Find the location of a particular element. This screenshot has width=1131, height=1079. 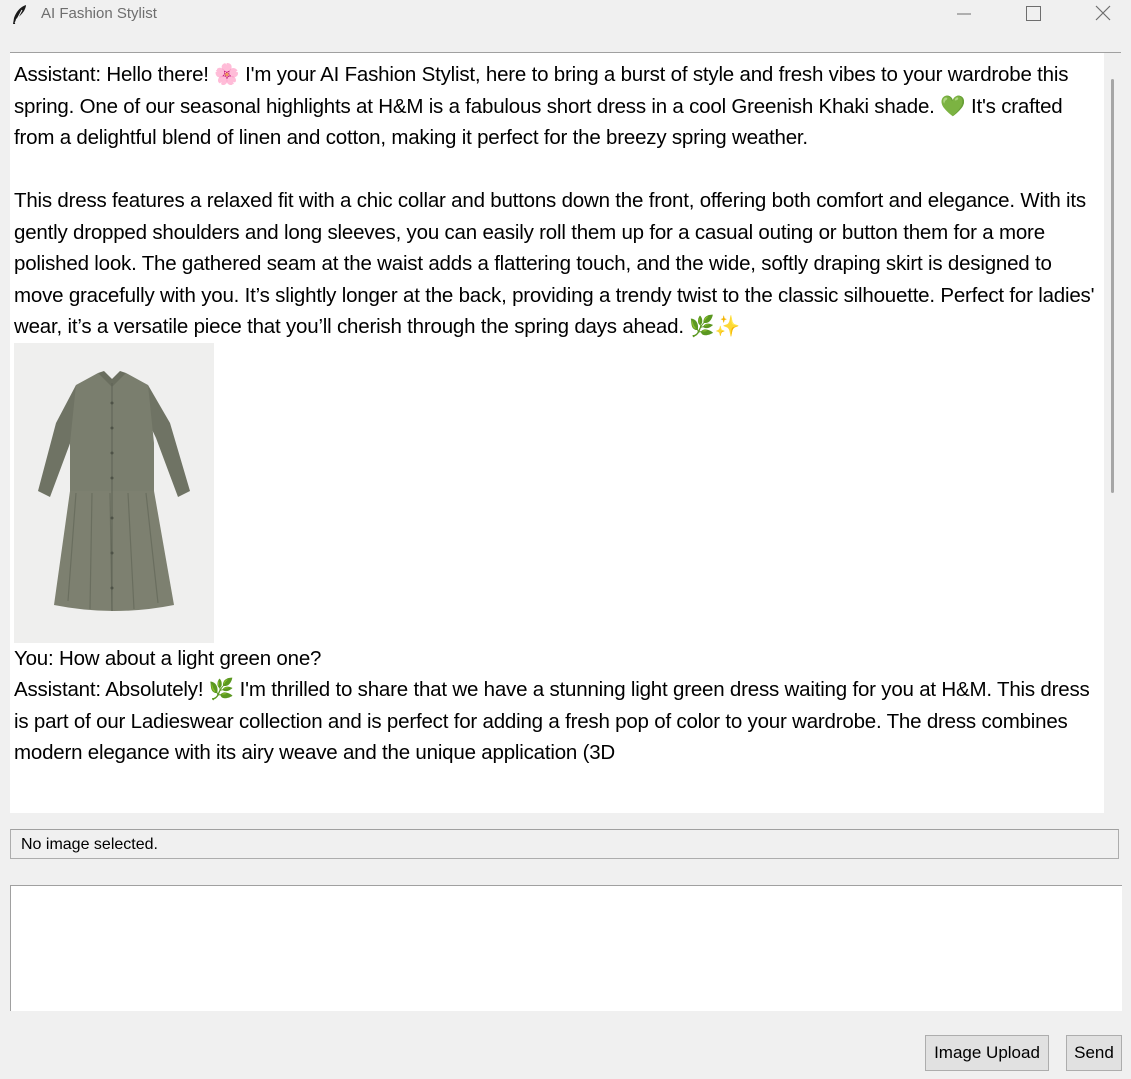

maximize-button is located at coordinates (1033, 15).